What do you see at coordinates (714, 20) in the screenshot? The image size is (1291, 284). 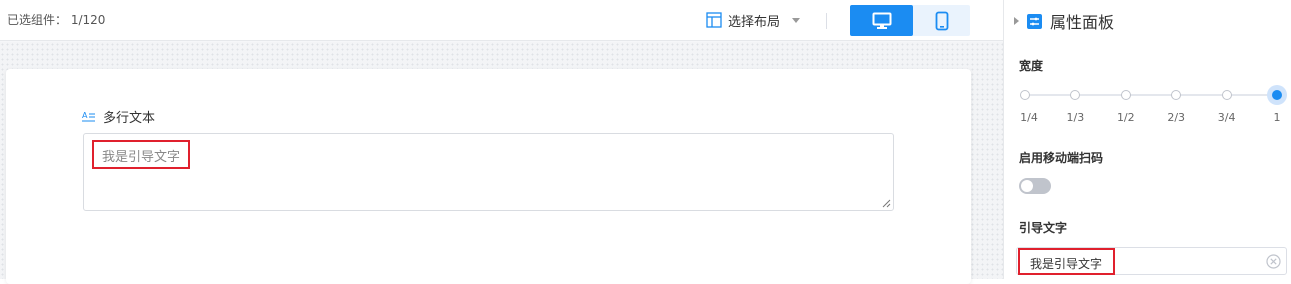 I see `layout-icon` at bounding box center [714, 20].